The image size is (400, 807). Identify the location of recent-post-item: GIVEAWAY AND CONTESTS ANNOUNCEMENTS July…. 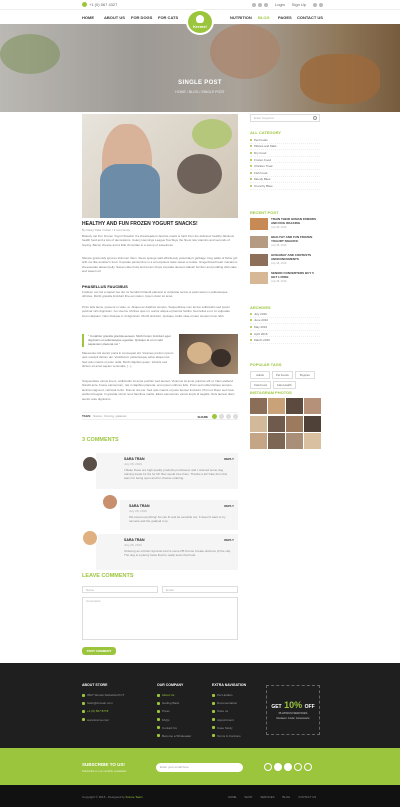
(285, 260).